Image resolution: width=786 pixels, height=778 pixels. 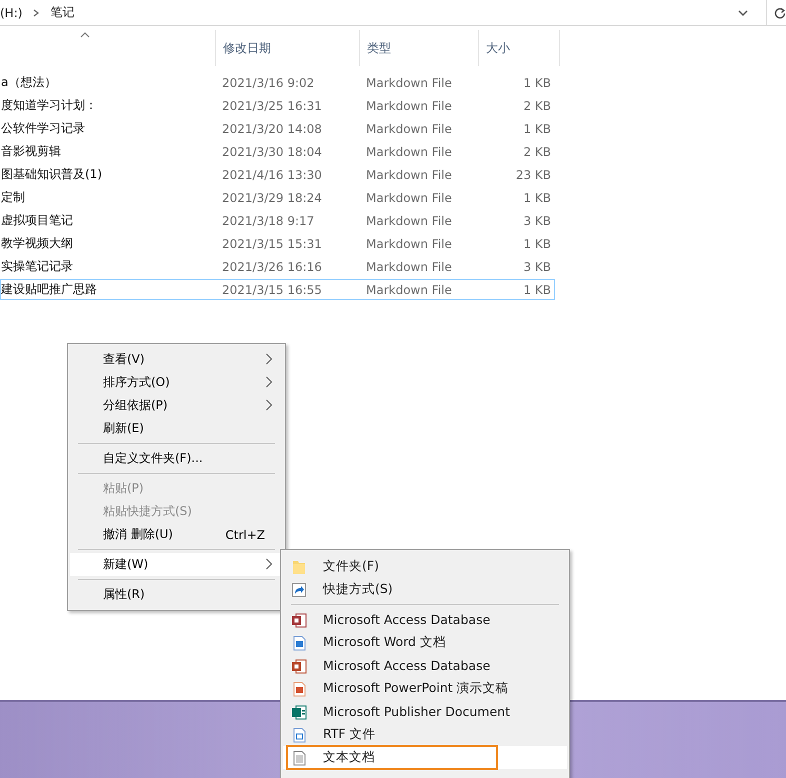 What do you see at coordinates (299, 688) in the screenshot?
I see `presentation-document-icon` at bounding box center [299, 688].